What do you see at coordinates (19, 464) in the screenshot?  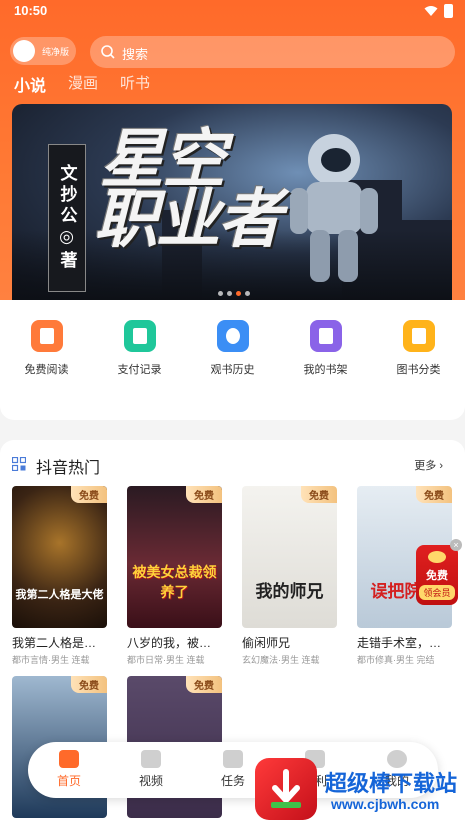 I see `grid-icon` at bounding box center [19, 464].